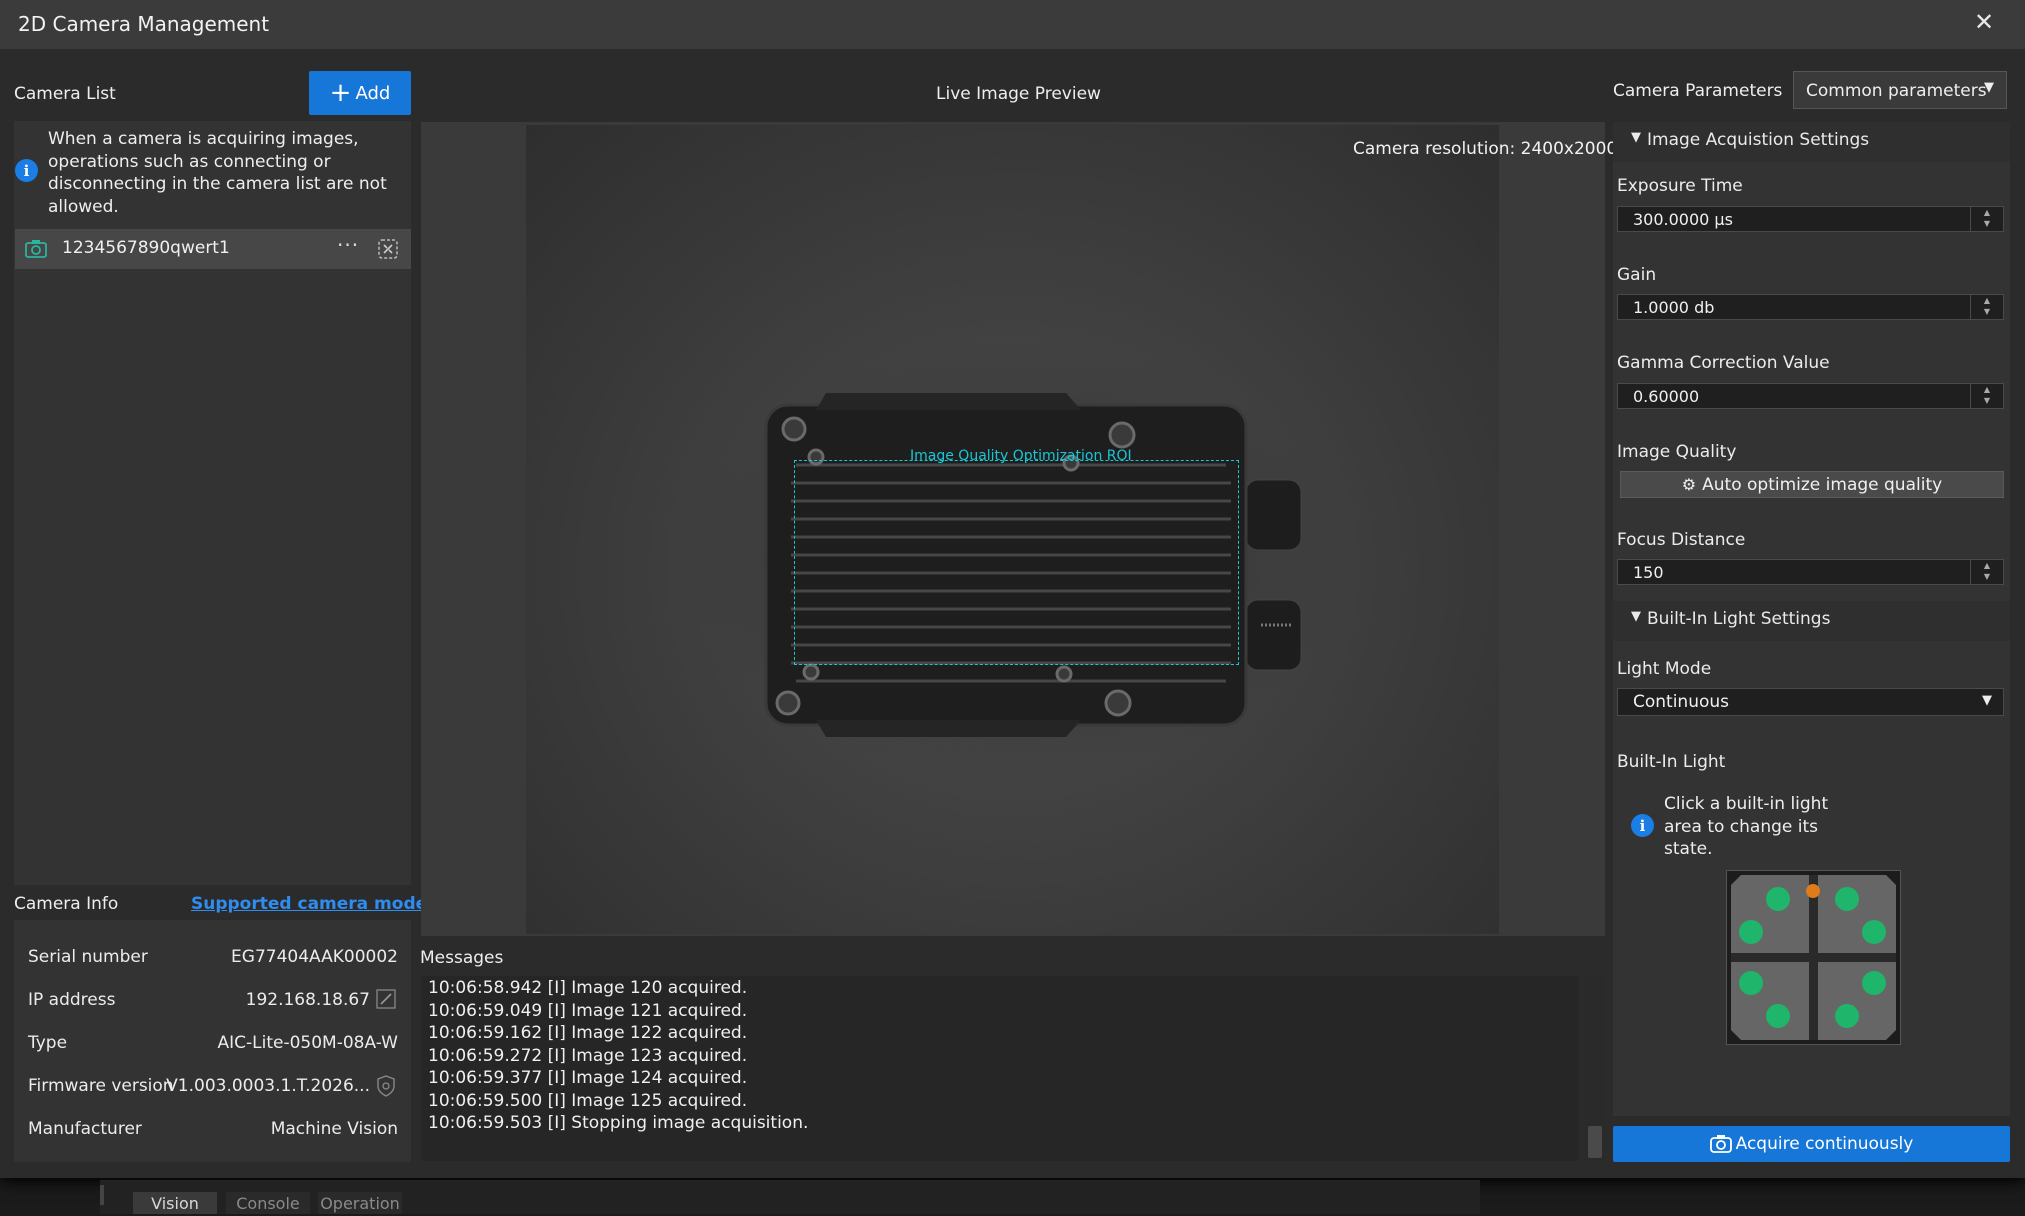  Describe the element at coordinates (1810, 307) in the screenshot. I see `gain-input: 1.0000 db ▲ ▼` at that location.